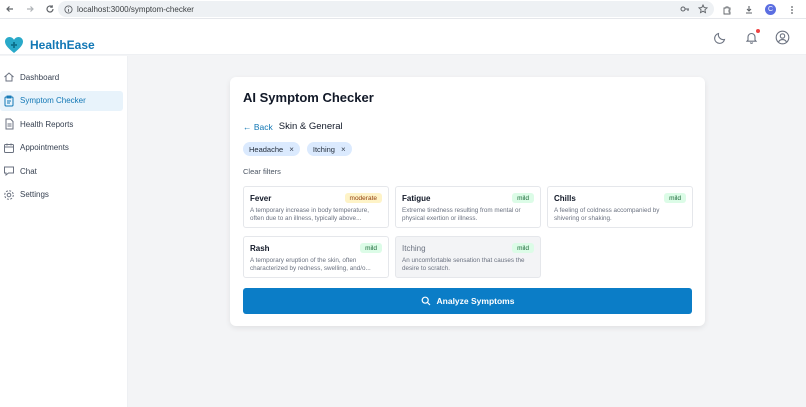  I want to click on url-text: localhost:3000/symptom-checker, so click(135, 9).